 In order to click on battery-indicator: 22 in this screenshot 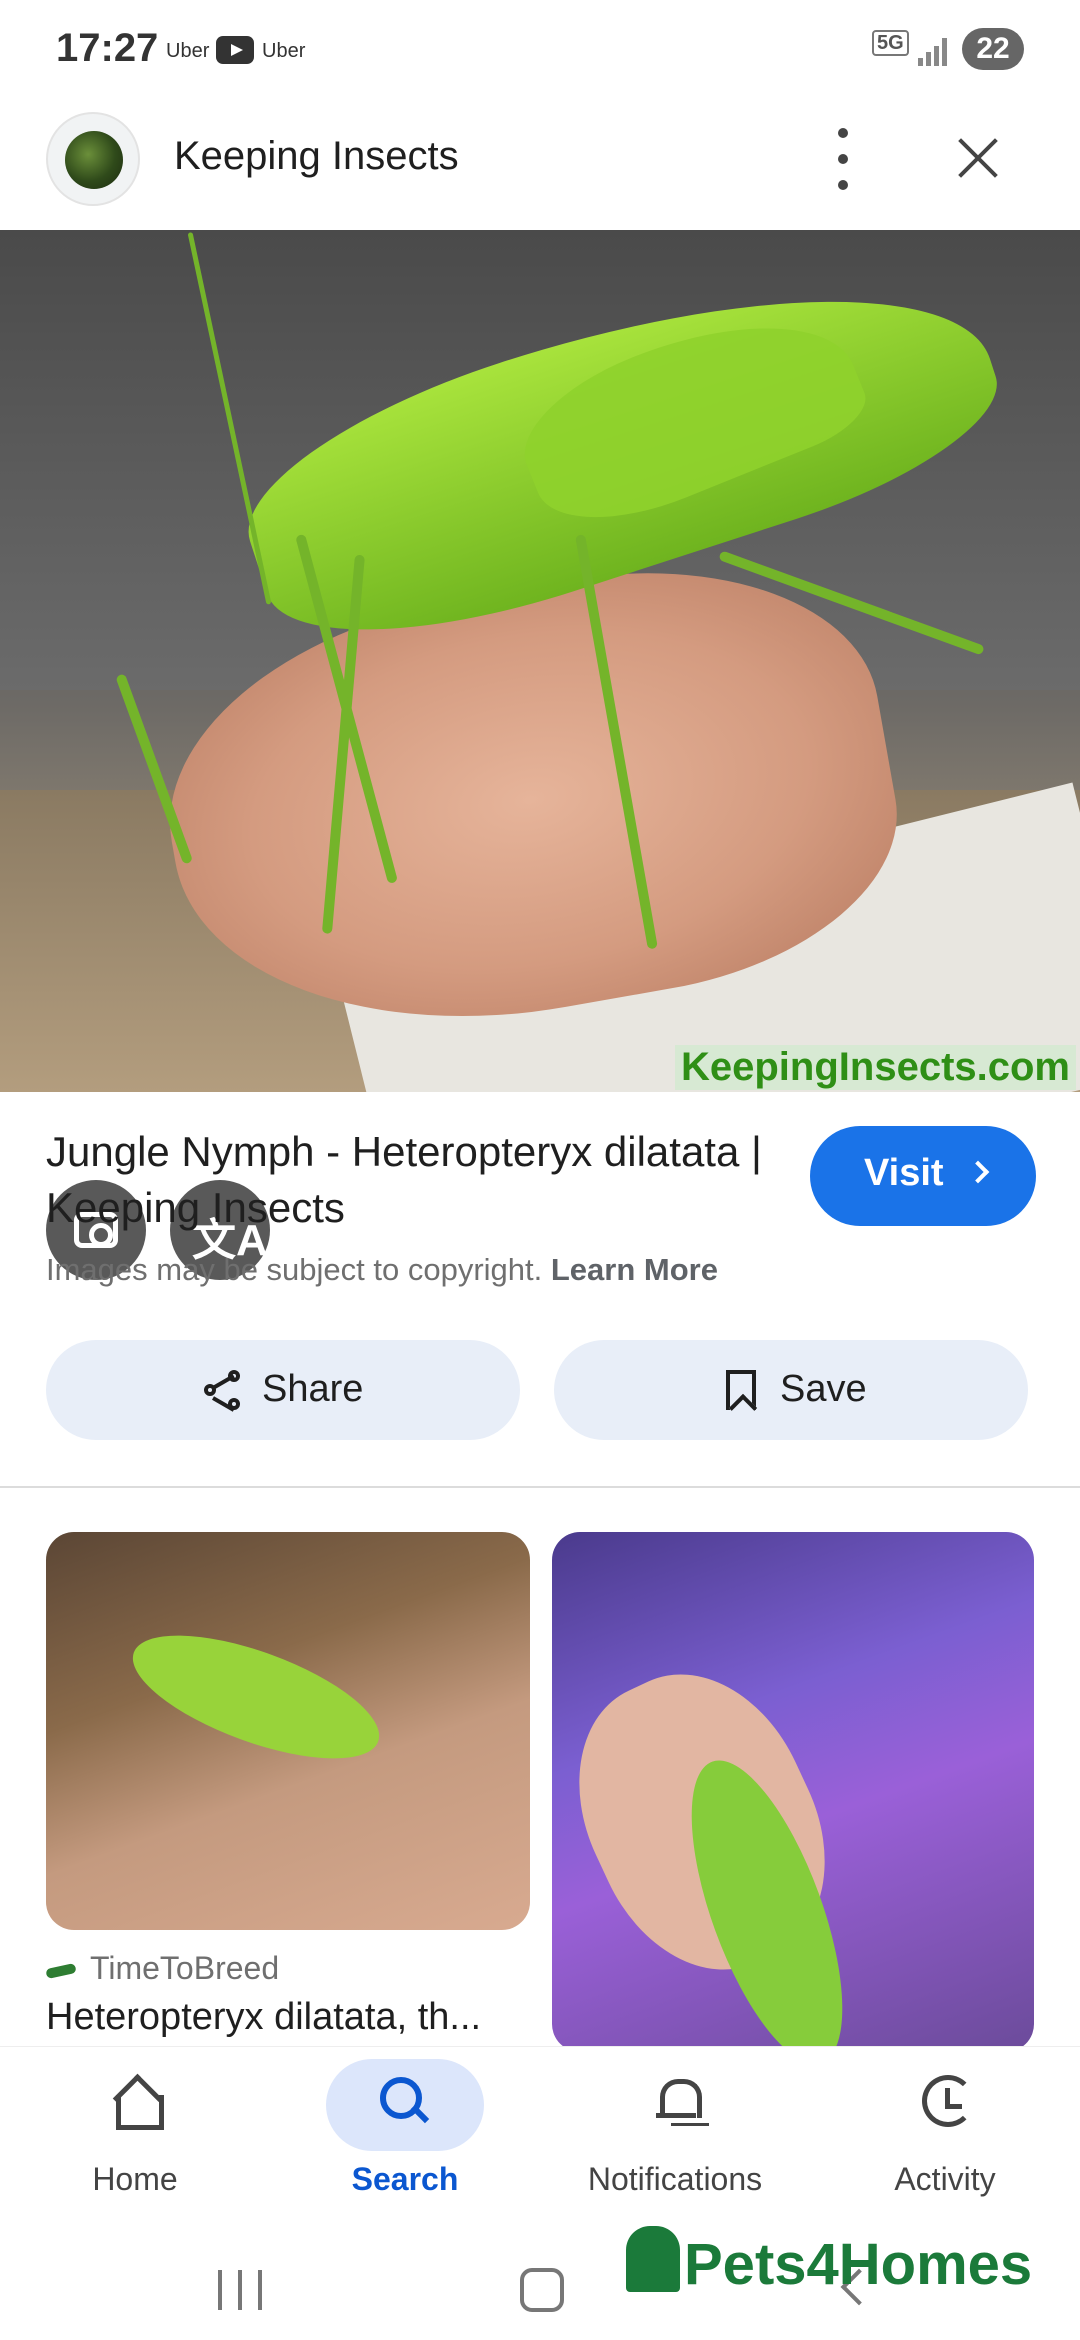, I will do `click(993, 49)`.